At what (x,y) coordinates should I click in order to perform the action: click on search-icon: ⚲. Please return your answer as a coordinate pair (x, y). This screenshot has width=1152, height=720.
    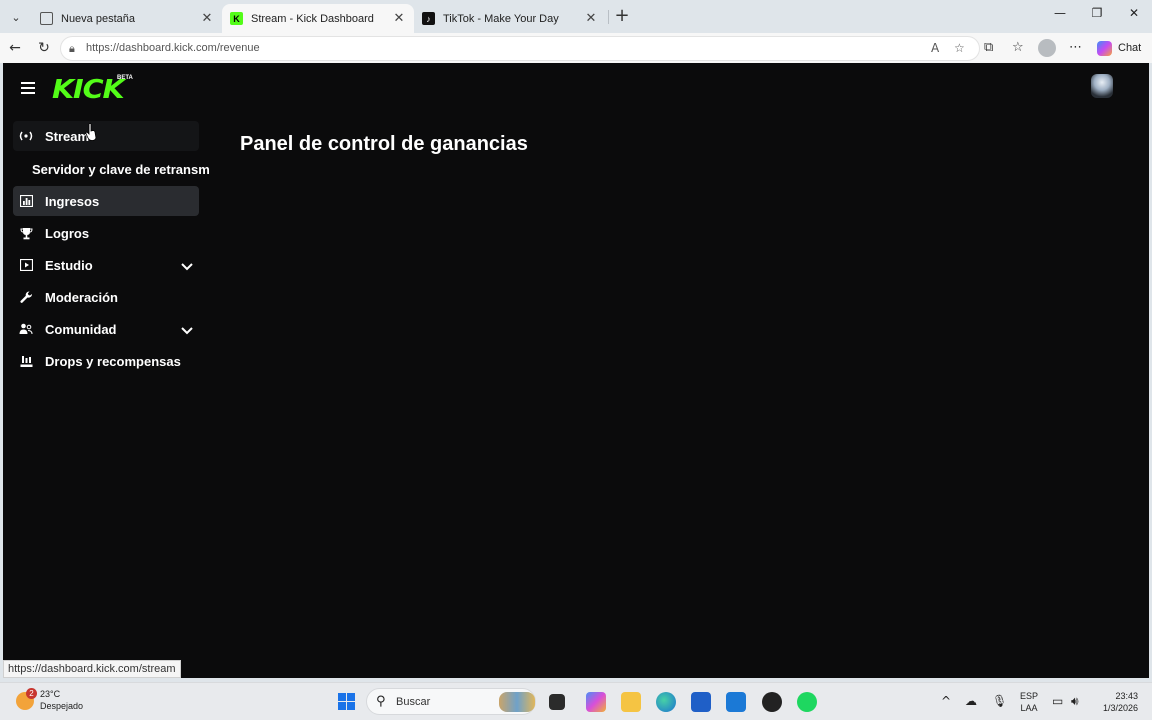
    Looking at the image, I should click on (381, 701).